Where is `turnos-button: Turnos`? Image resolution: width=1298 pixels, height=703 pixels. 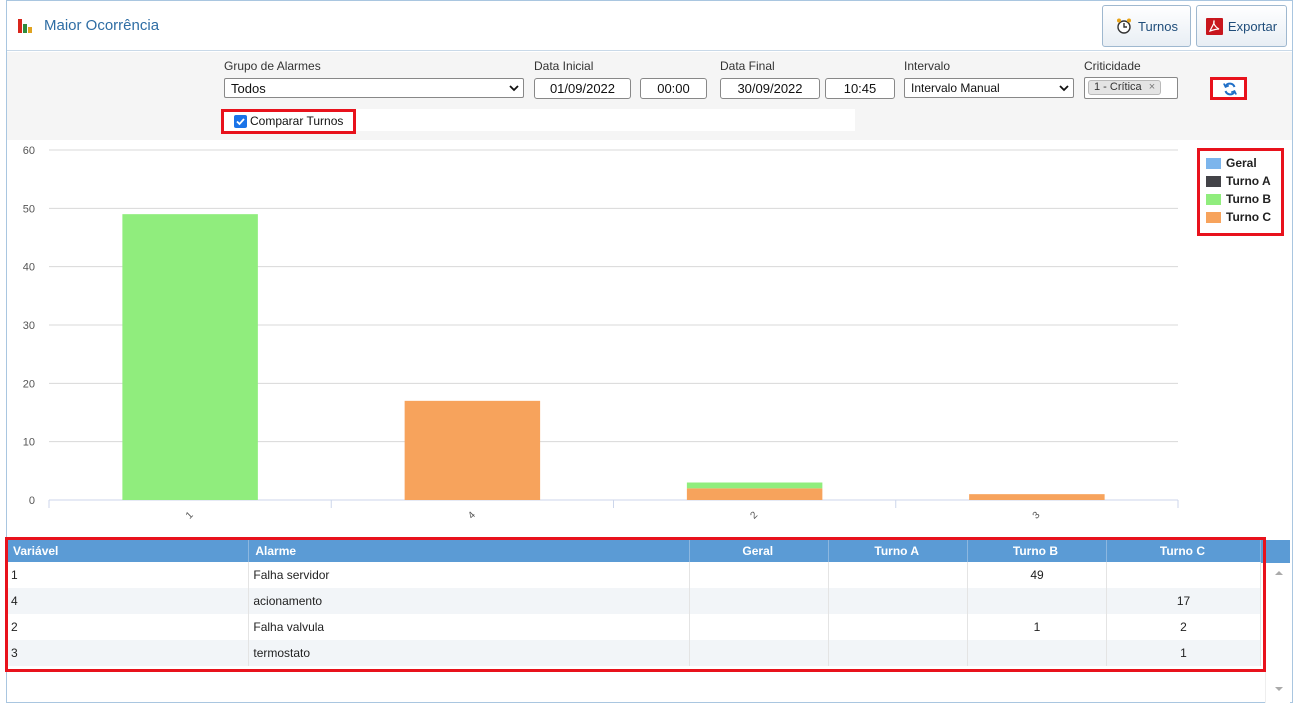 turnos-button: Turnos is located at coordinates (1146, 26).